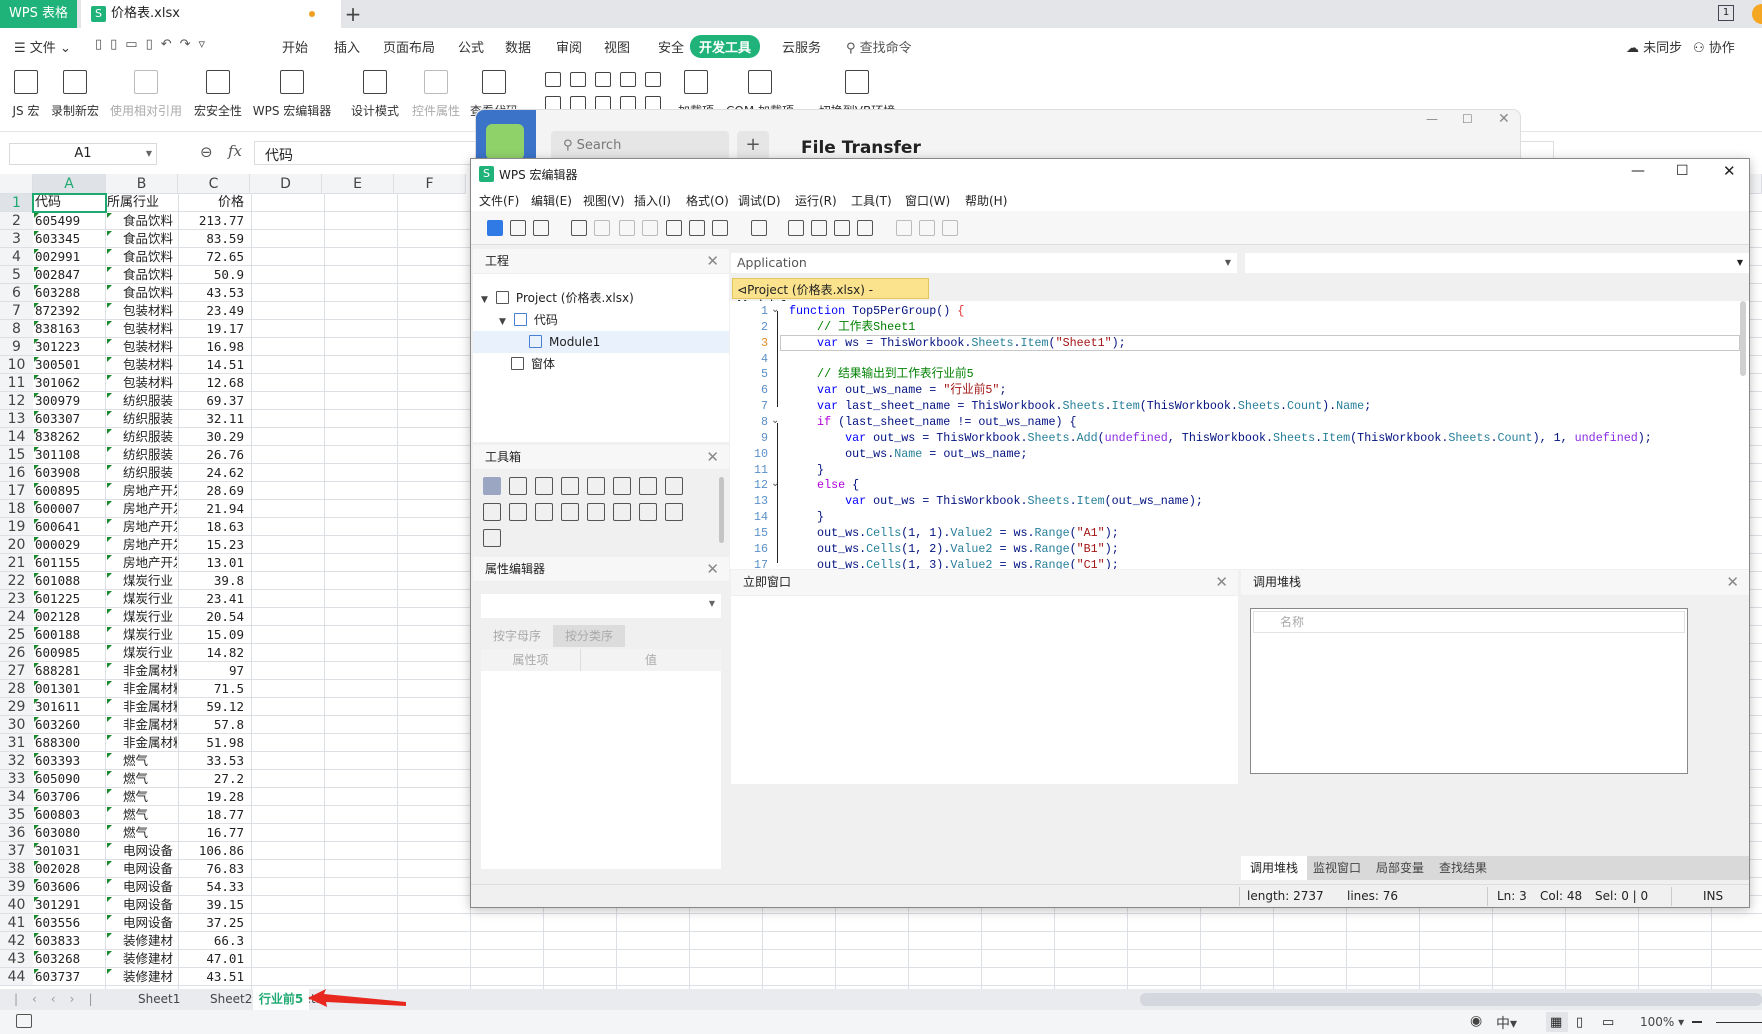 The height and width of the screenshot is (1034, 1762). I want to click on row-header: 22, so click(16, 581).